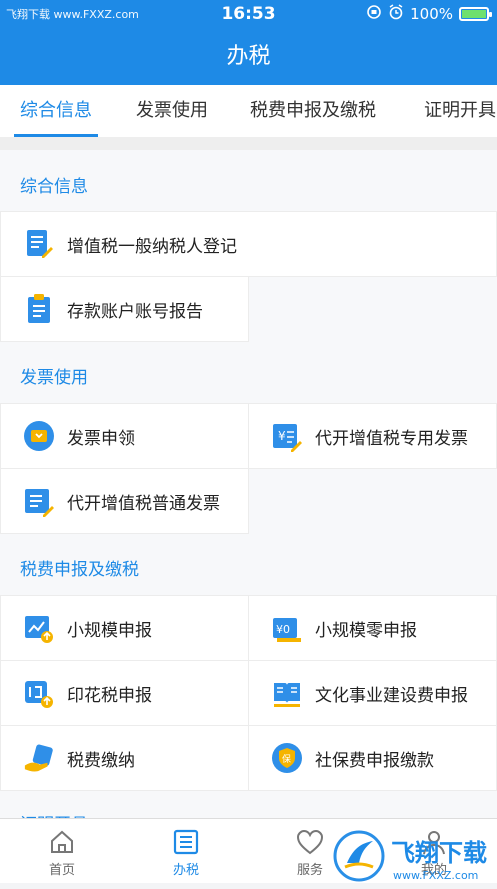 The width and height of the screenshot is (497, 889). What do you see at coordinates (283, 629) in the screenshot?
I see `svg-text: ¥0` at bounding box center [283, 629].